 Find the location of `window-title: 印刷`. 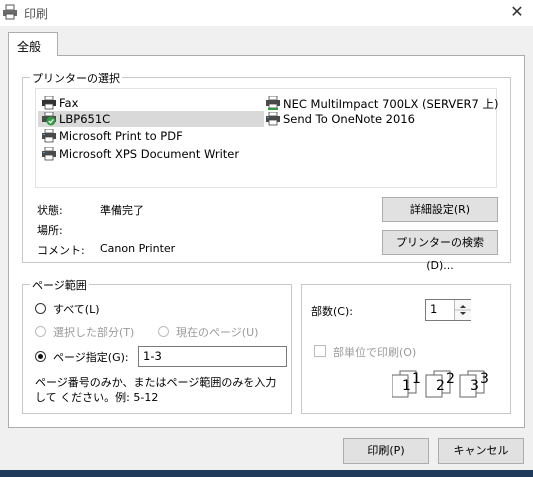

window-title: 印刷 is located at coordinates (36, 14).